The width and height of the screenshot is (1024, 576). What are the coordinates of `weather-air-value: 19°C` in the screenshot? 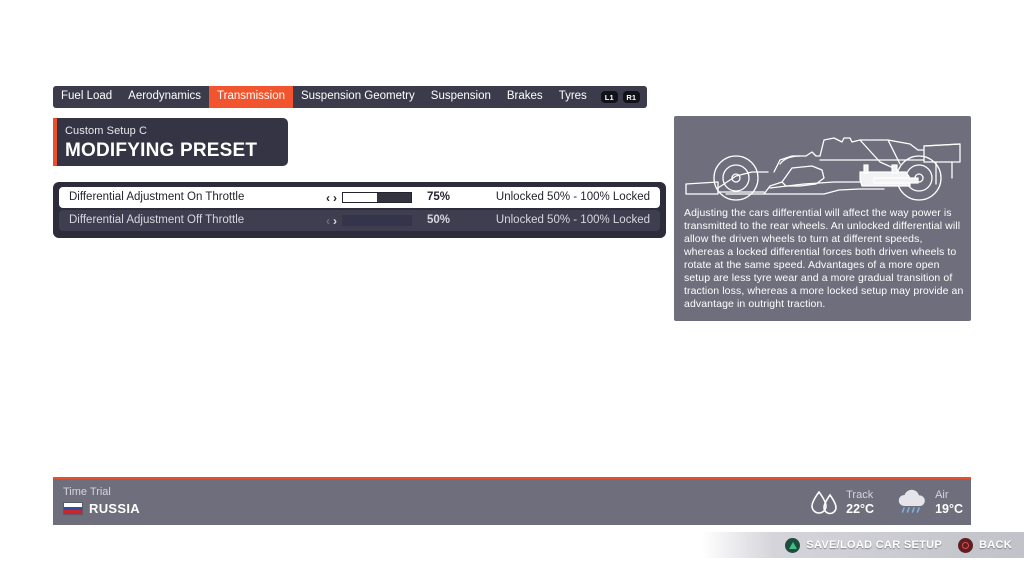 It's located at (949, 508).